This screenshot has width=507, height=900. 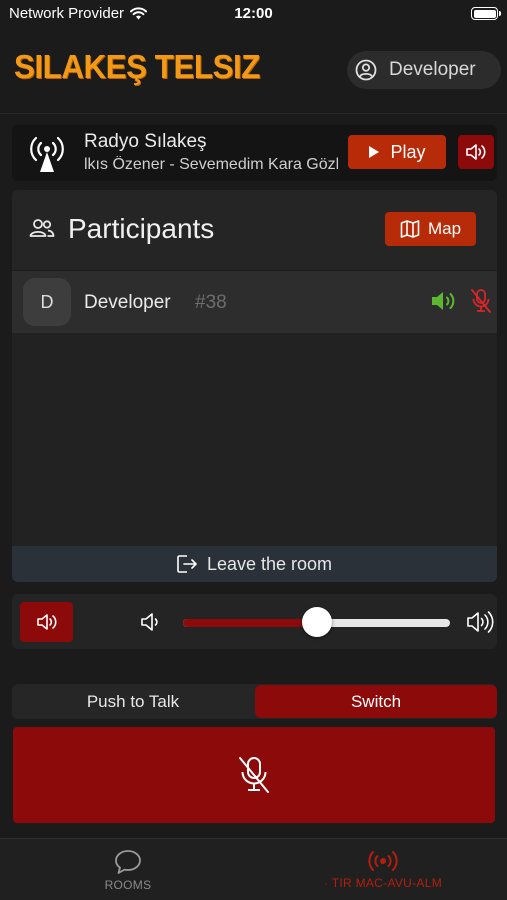 What do you see at coordinates (127, 302) in the screenshot?
I see `participant-name: Developer` at bounding box center [127, 302].